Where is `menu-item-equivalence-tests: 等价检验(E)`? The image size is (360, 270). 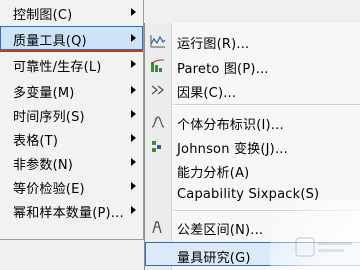
menu-item-equivalence-tests: 等价检验(E) is located at coordinates (71, 186).